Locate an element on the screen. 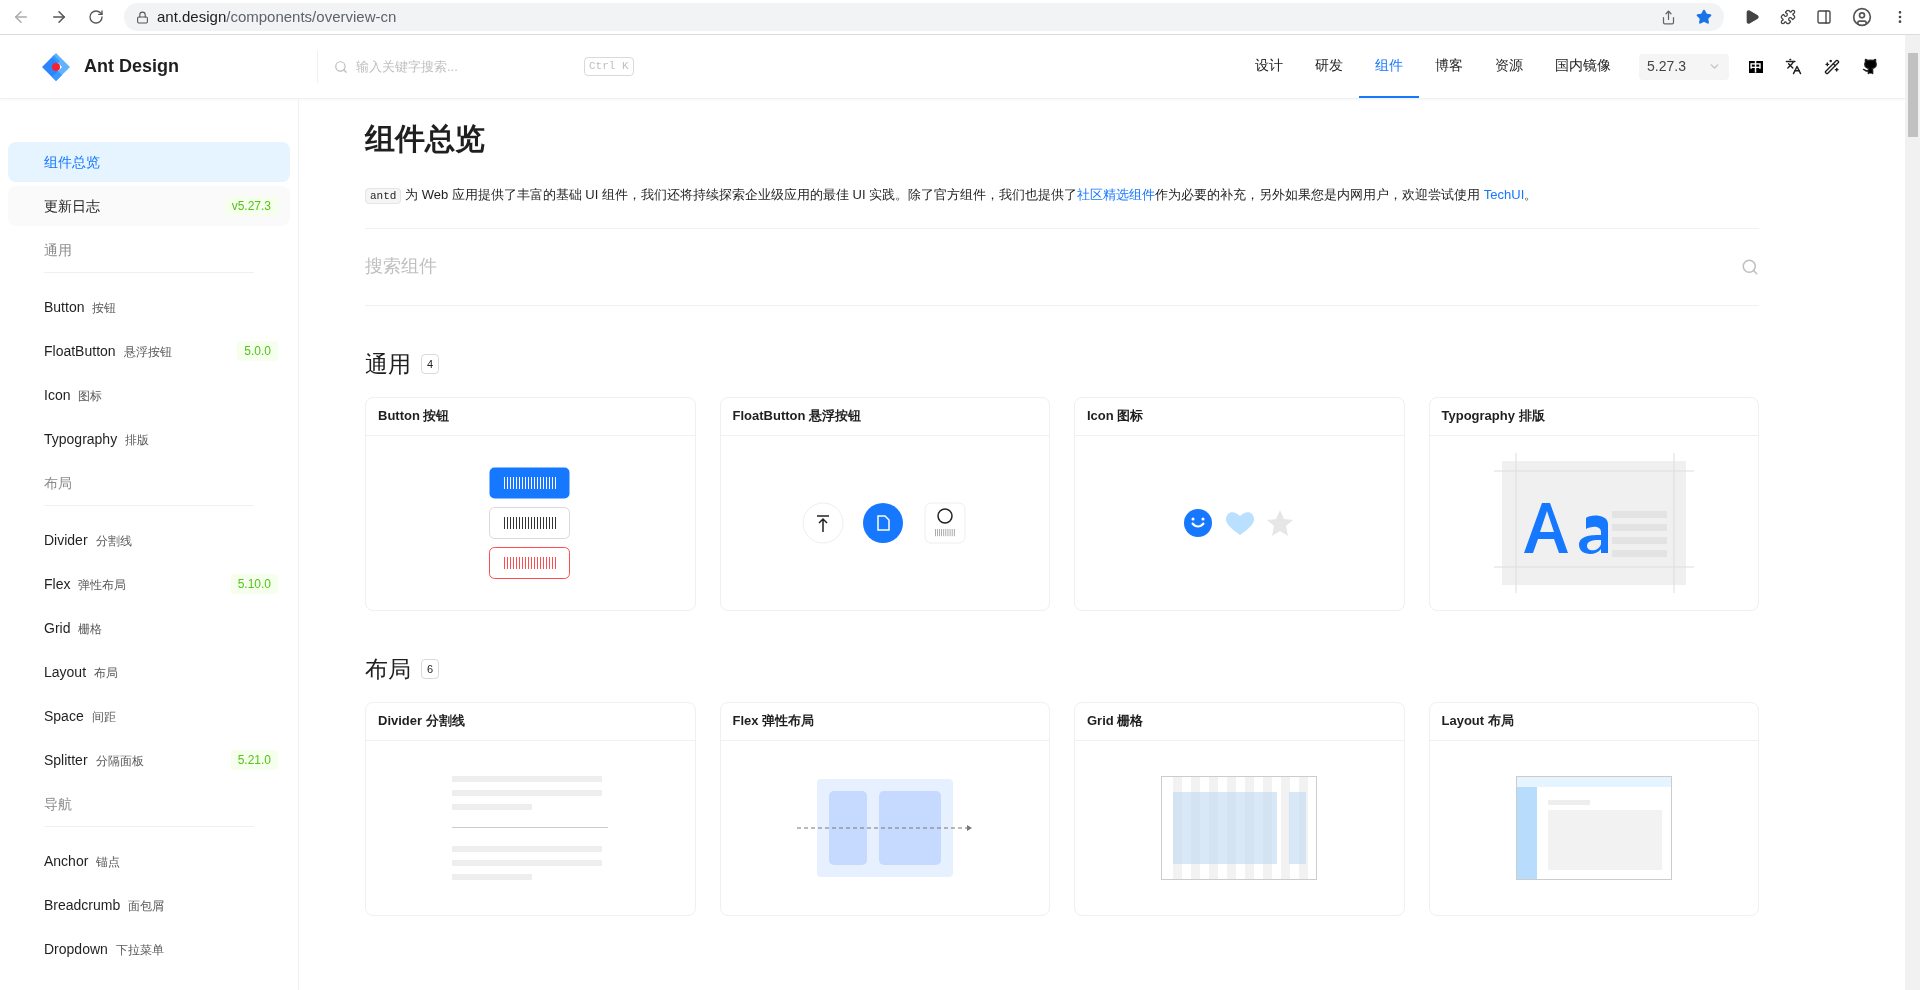 This screenshot has height=990, width=1920. component-card: Divider 分割线 is located at coordinates (530, 808).